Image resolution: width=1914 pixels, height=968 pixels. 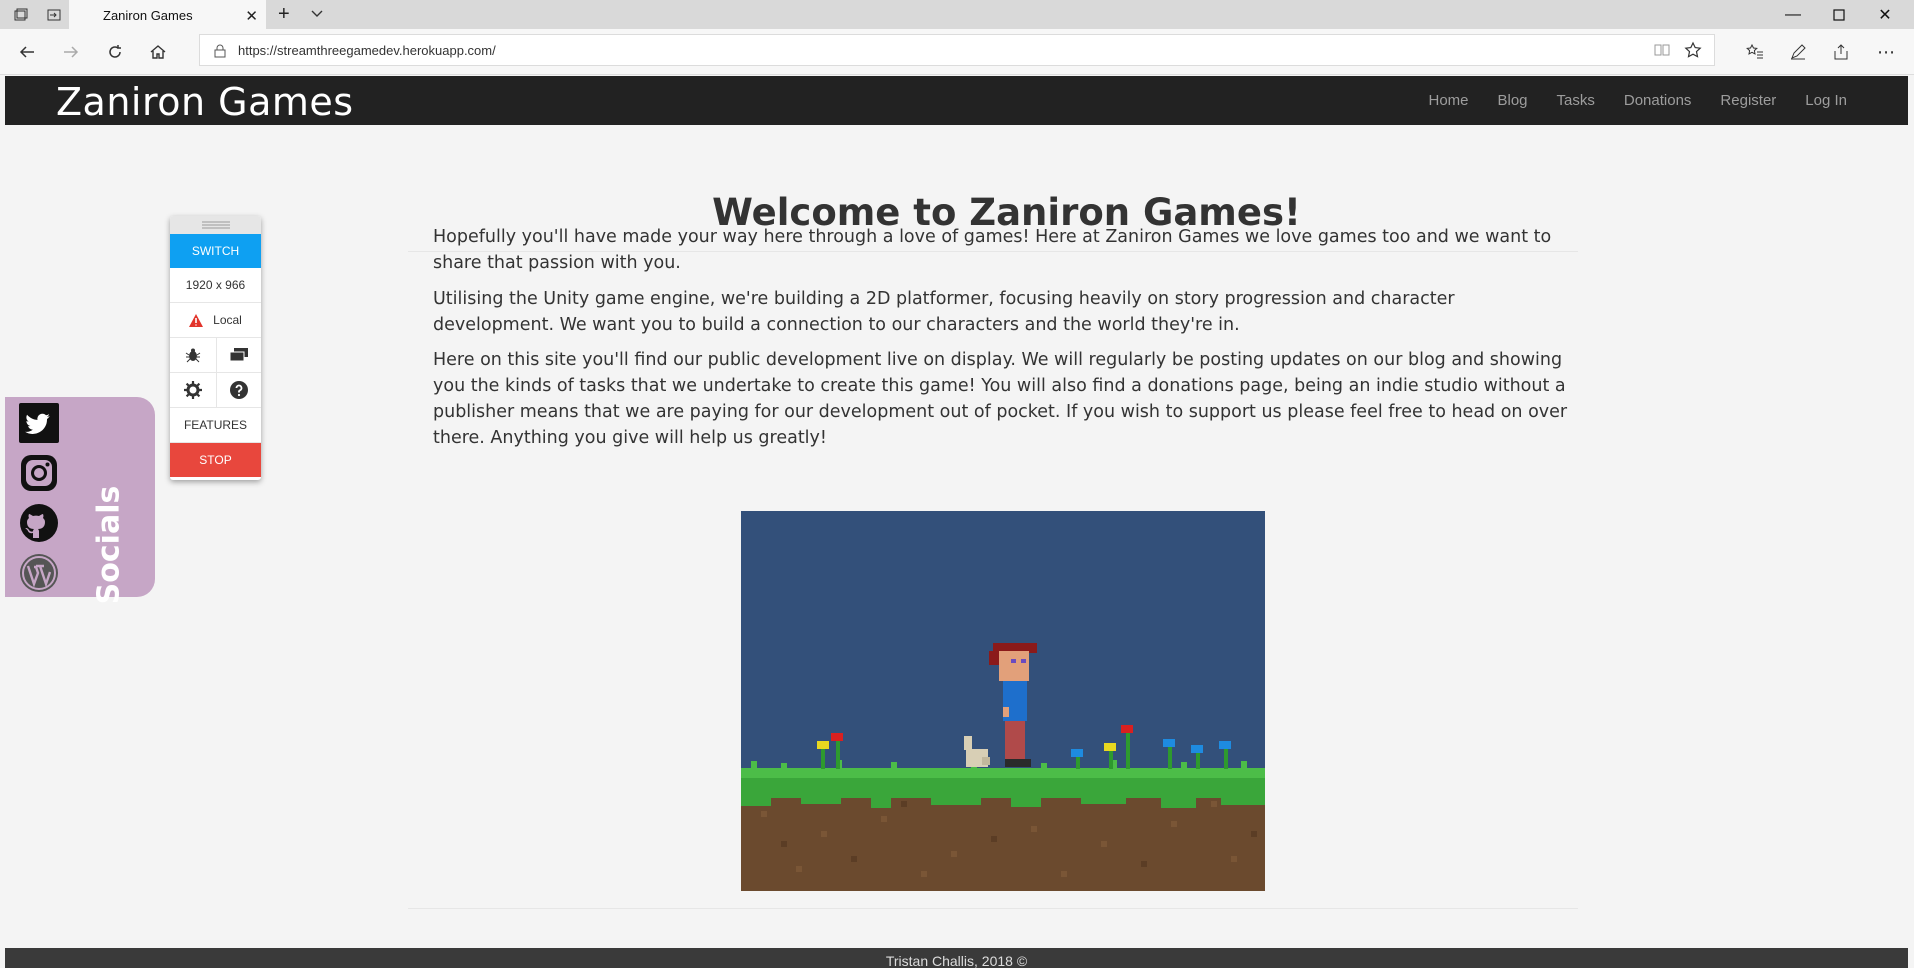 What do you see at coordinates (1003, 701) in the screenshot?
I see `game-screenshot-image` at bounding box center [1003, 701].